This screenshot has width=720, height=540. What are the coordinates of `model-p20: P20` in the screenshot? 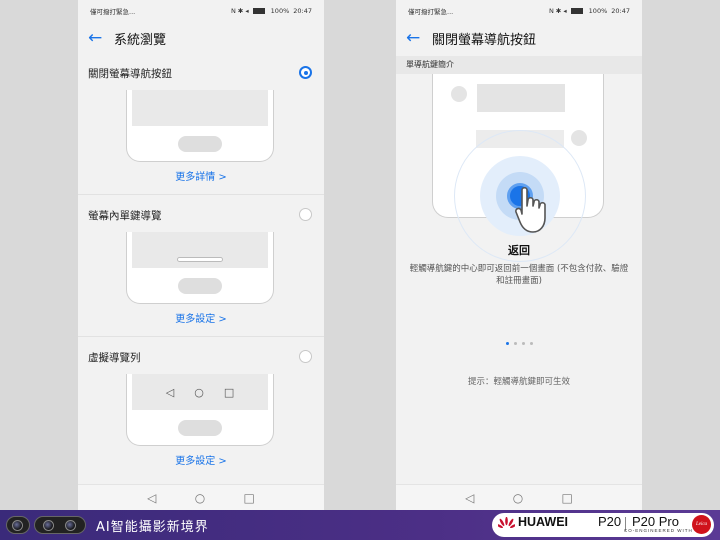 It's located at (610, 521).